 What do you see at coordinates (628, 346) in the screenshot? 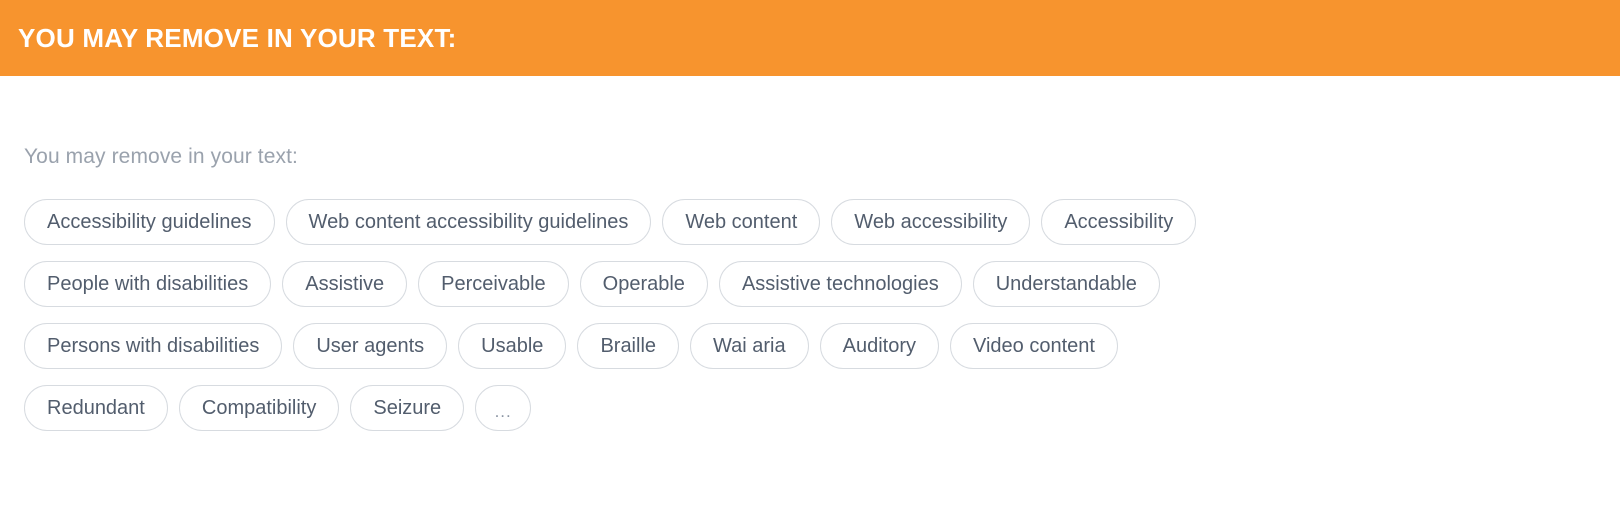
I see `keyword-chip: Braille` at bounding box center [628, 346].